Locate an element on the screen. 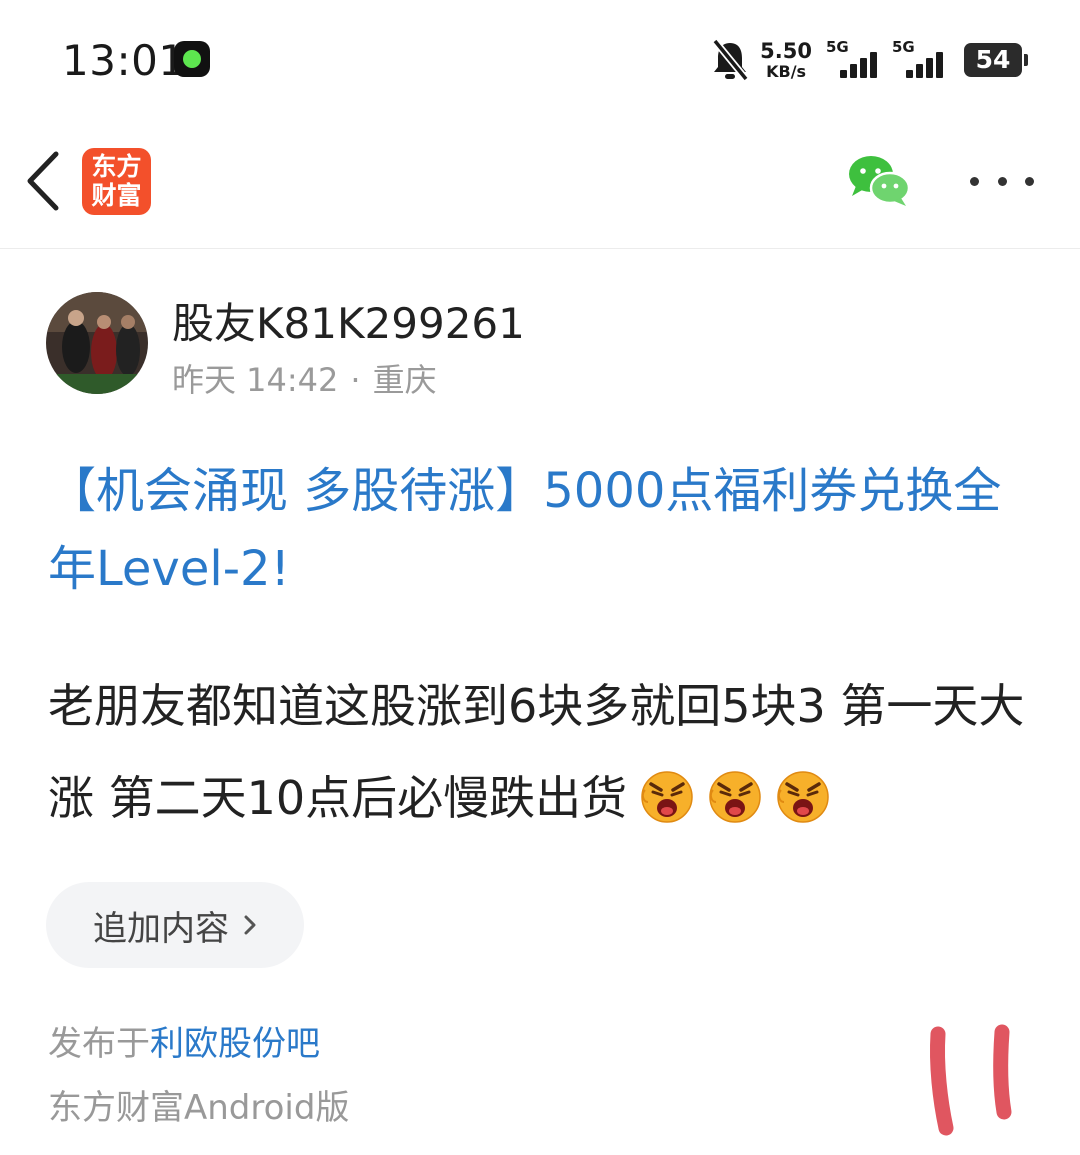 This screenshot has width=1080, height=1155. sim1-network-label: 5G is located at coordinates (837, 47).